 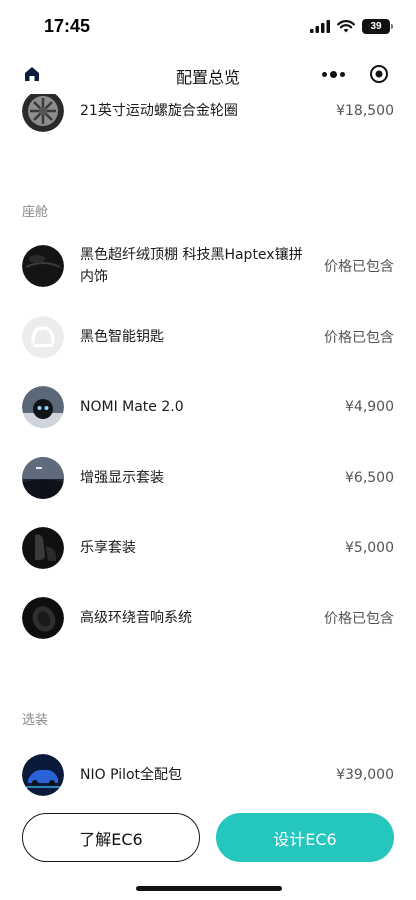 I want to click on list-item-comfort: 乐享套装 ¥5,000, so click(x=208, y=548).